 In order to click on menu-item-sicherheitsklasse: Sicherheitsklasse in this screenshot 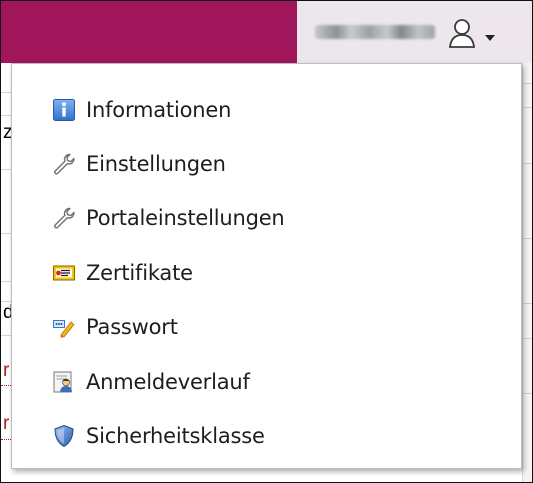, I will do `click(158, 436)`.